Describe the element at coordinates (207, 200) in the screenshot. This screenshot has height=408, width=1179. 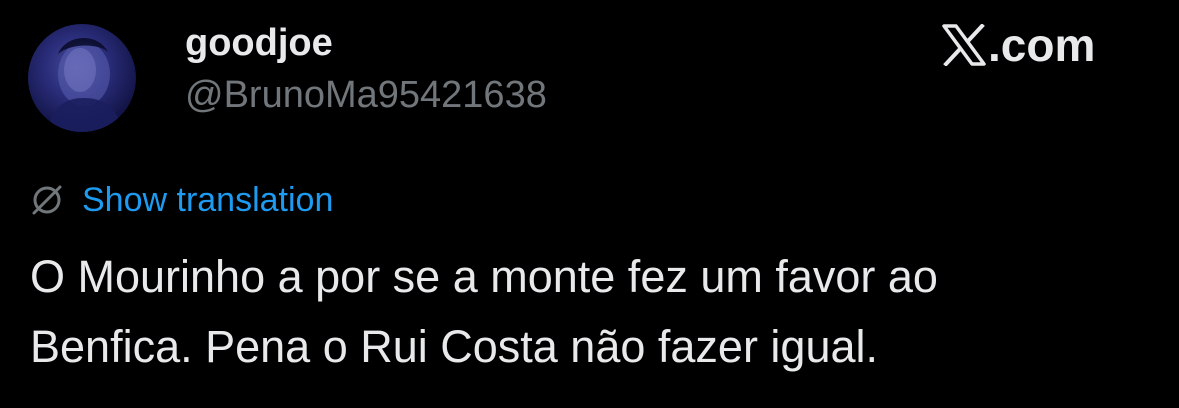
I see `show-translation-link: Show translation` at that location.